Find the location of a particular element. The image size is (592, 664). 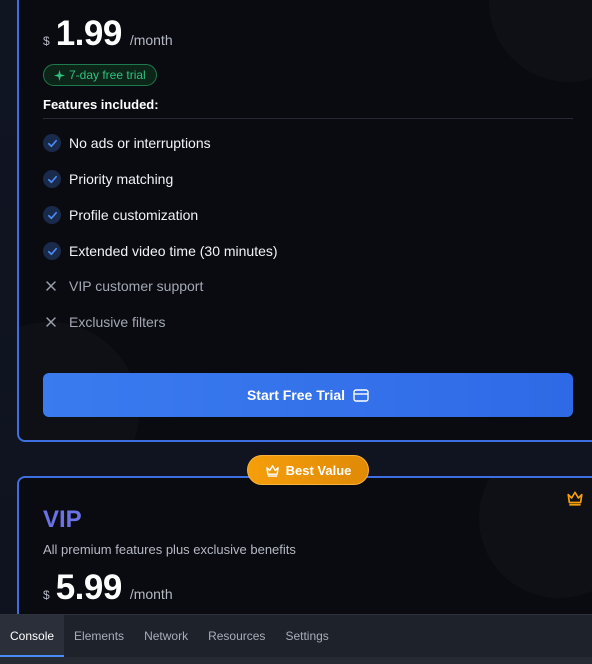

best-value-label: Best Value is located at coordinates (318, 470).